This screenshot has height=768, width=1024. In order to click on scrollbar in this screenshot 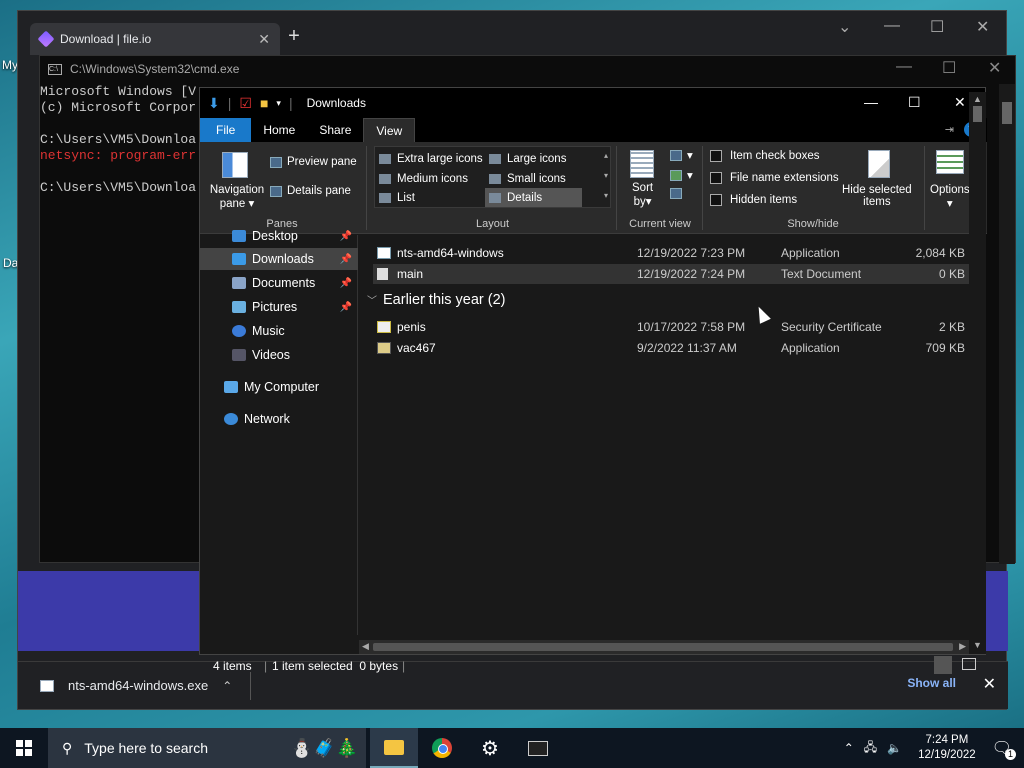, I will do `click(1007, 324)`.